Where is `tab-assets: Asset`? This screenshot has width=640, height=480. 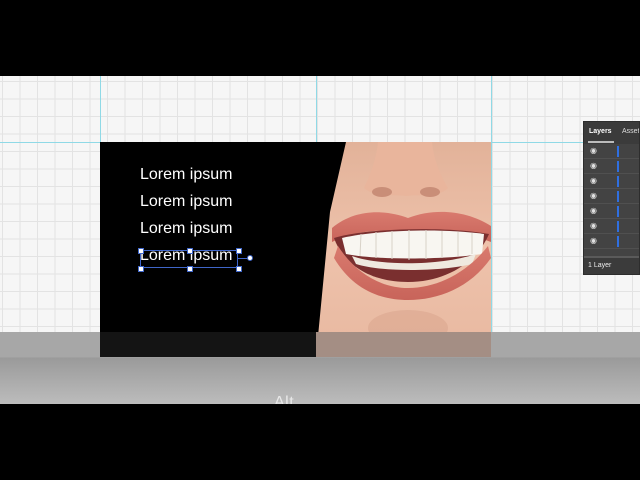 tab-assets: Asset is located at coordinates (630, 131).